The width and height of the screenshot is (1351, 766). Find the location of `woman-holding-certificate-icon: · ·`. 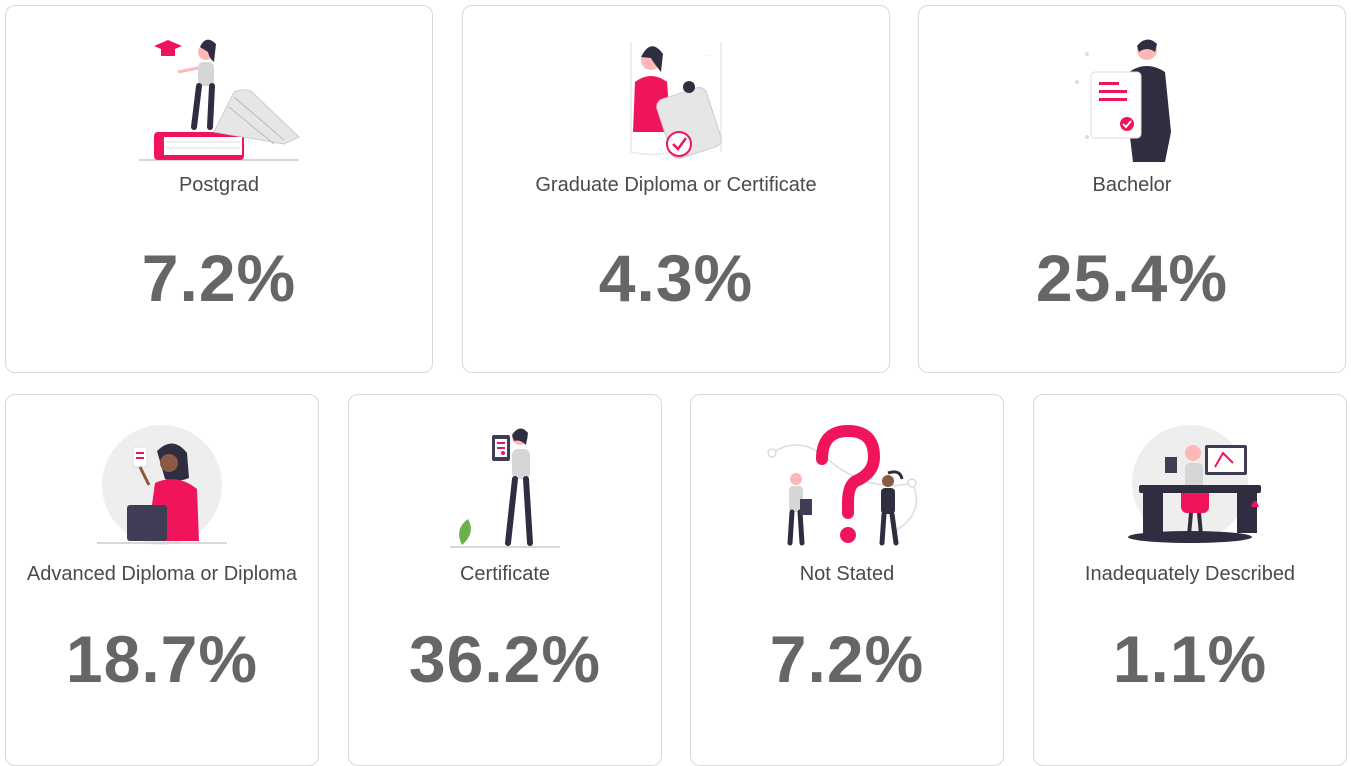

woman-holding-certificate-icon: · · is located at coordinates (676, 100).